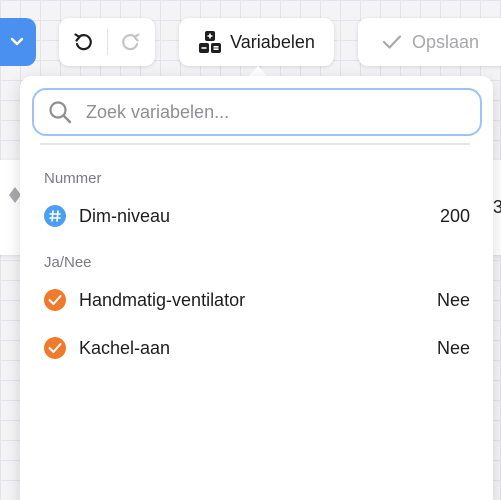 This screenshot has width=501, height=500. Describe the element at coordinates (392, 42) in the screenshot. I see `check-icon` at that location.